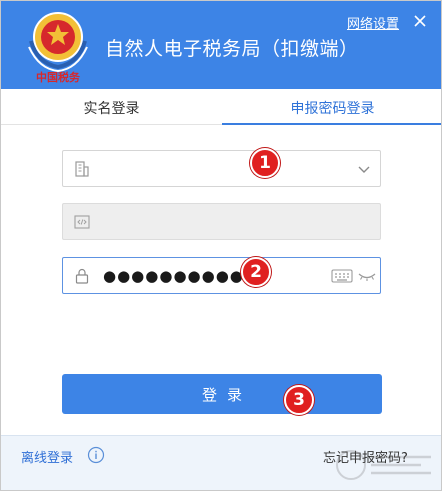 The image size is (442, 491). Describe the element at coordinates (331, 108) in the screenshot. I see `tab-password-login: 申报密码登录` at that location.